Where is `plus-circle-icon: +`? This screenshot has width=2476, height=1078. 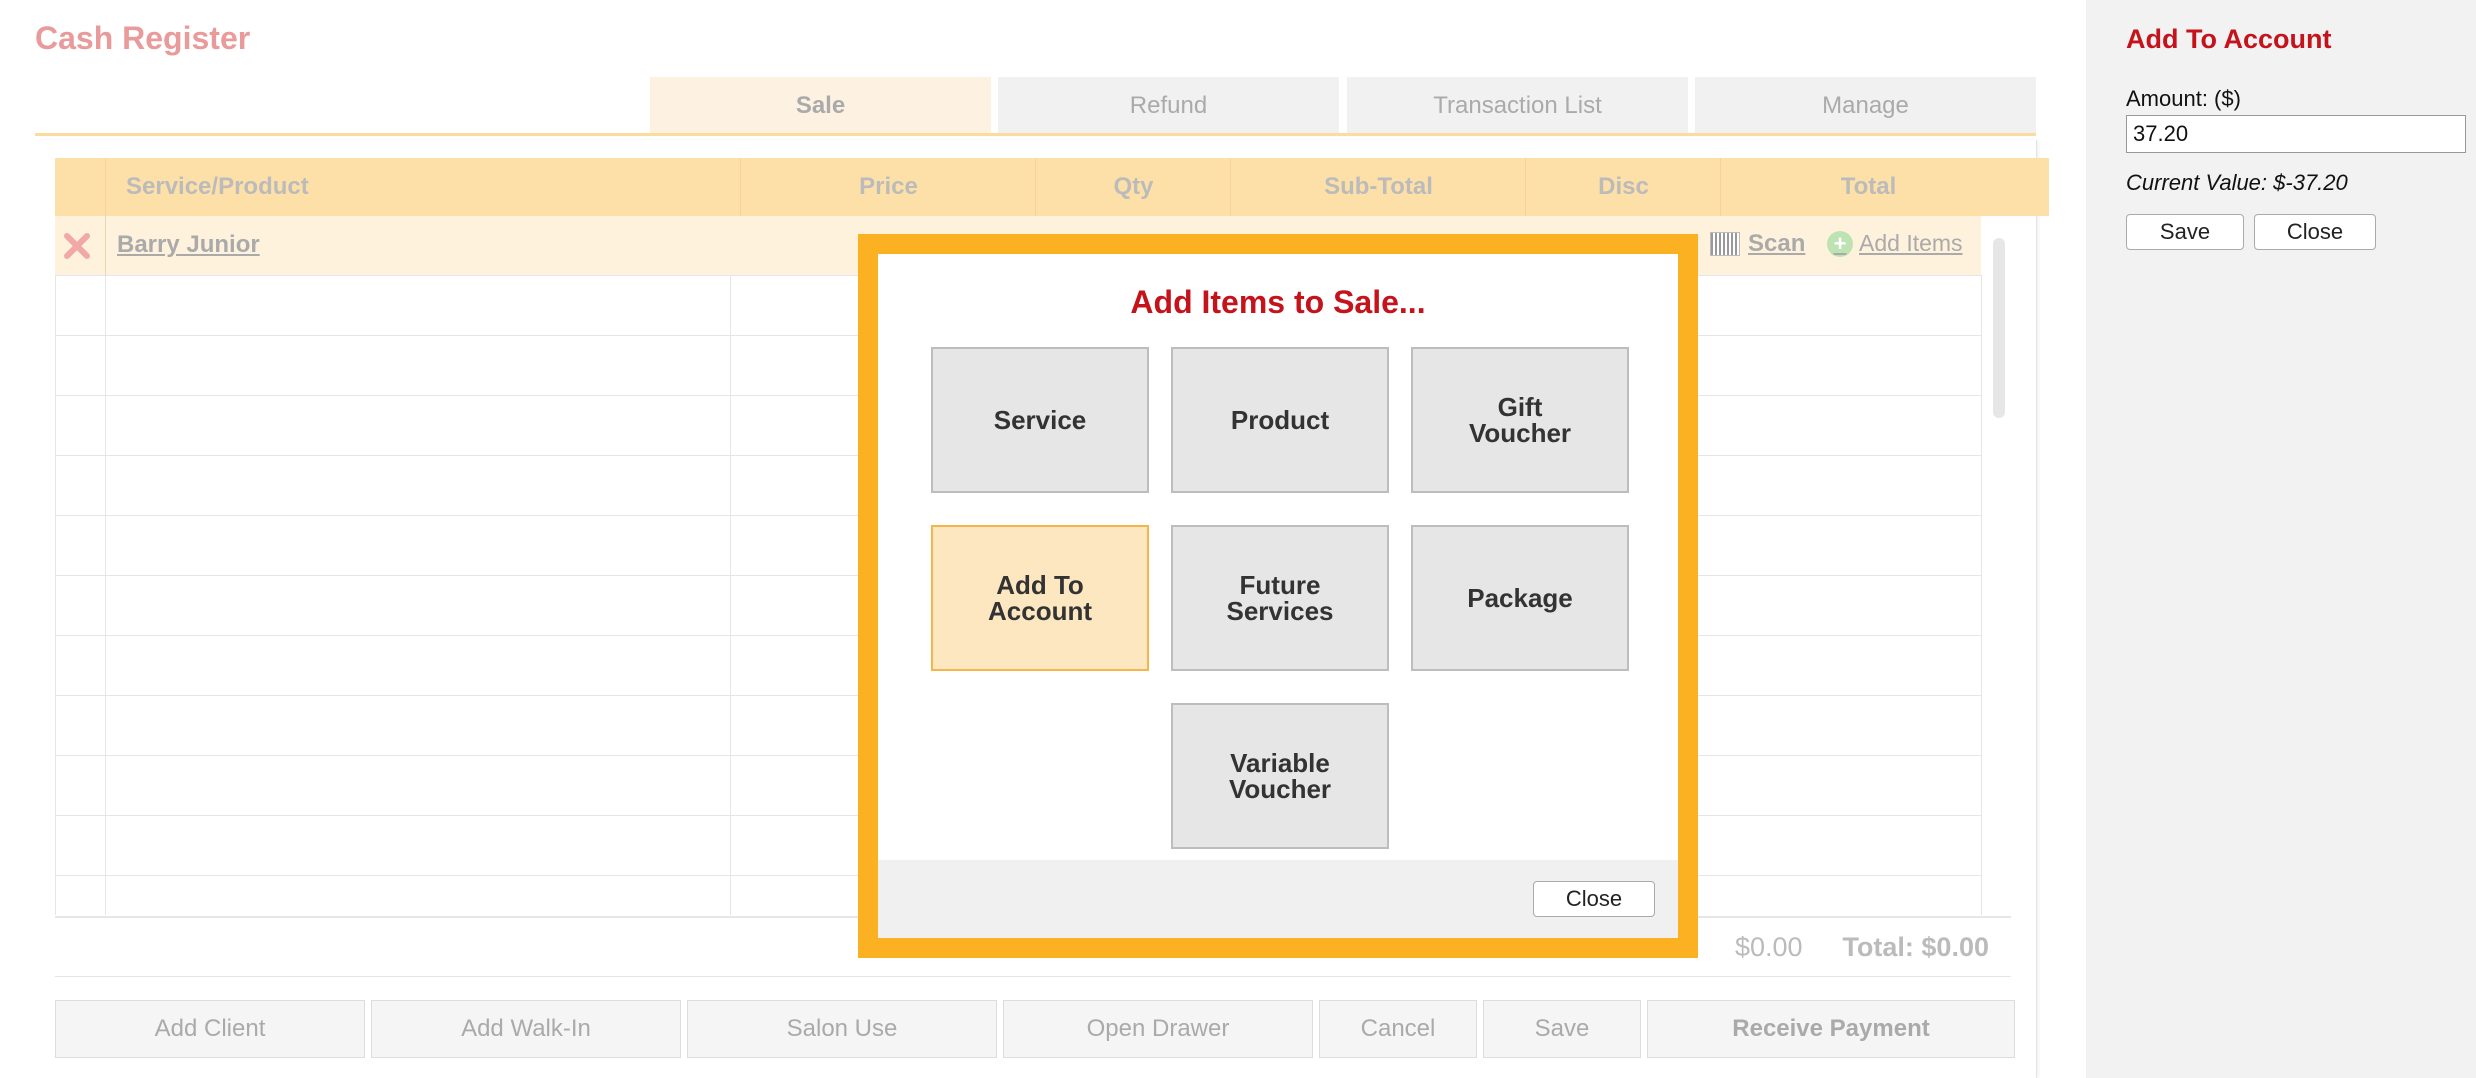 plus-circle-icon: + is located at coordinates (1840, 243).